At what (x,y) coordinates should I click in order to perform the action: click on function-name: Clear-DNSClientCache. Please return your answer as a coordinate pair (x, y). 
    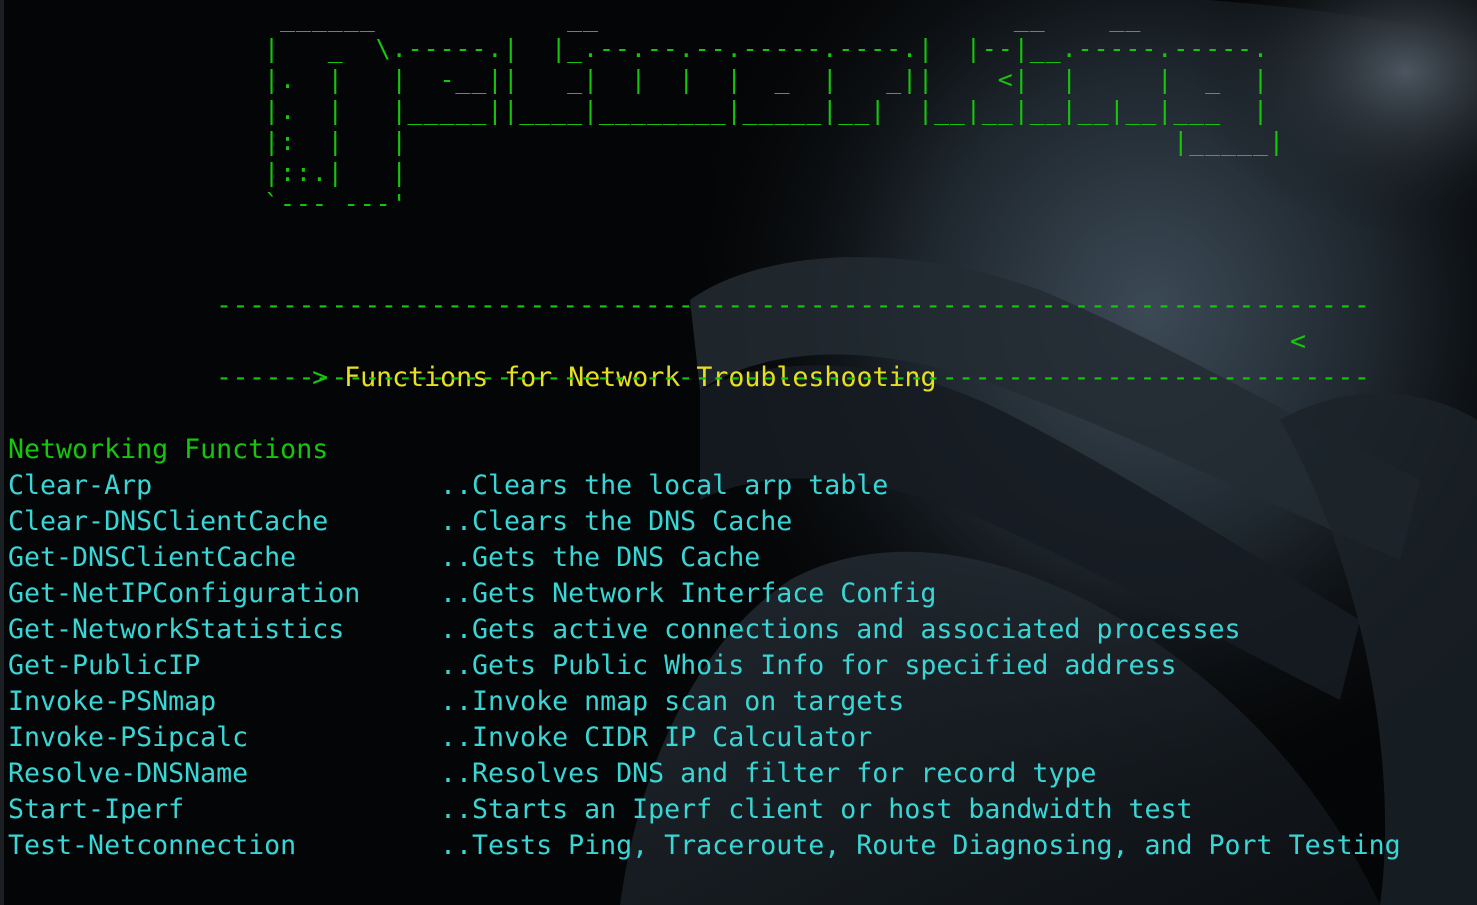
    Looking at the image, I should click on (168, 521).